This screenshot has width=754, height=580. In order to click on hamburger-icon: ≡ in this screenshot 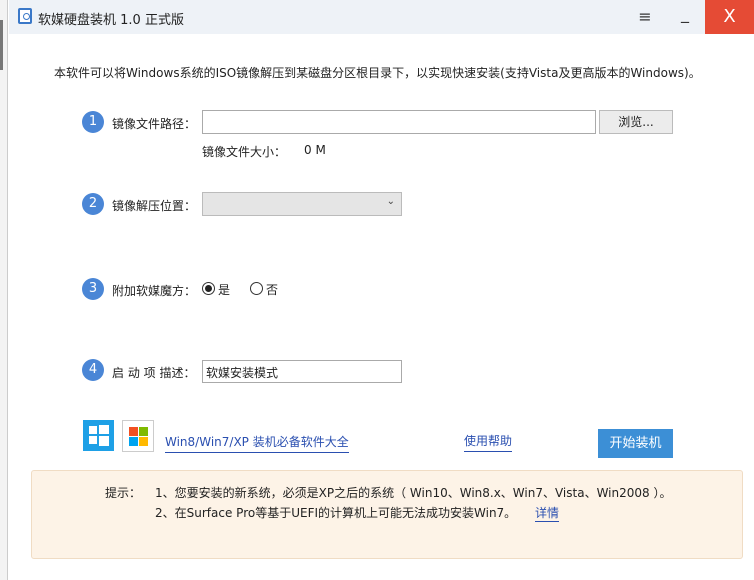, I will do `click(645, 17)`.